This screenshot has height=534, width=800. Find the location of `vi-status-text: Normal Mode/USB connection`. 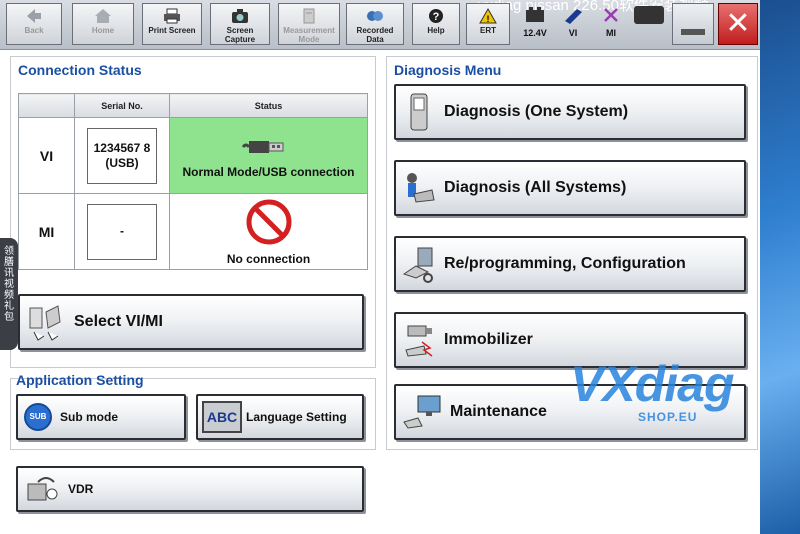

vi-status-text: Normal Mode/USB connection is located at coordinates (268, 171).